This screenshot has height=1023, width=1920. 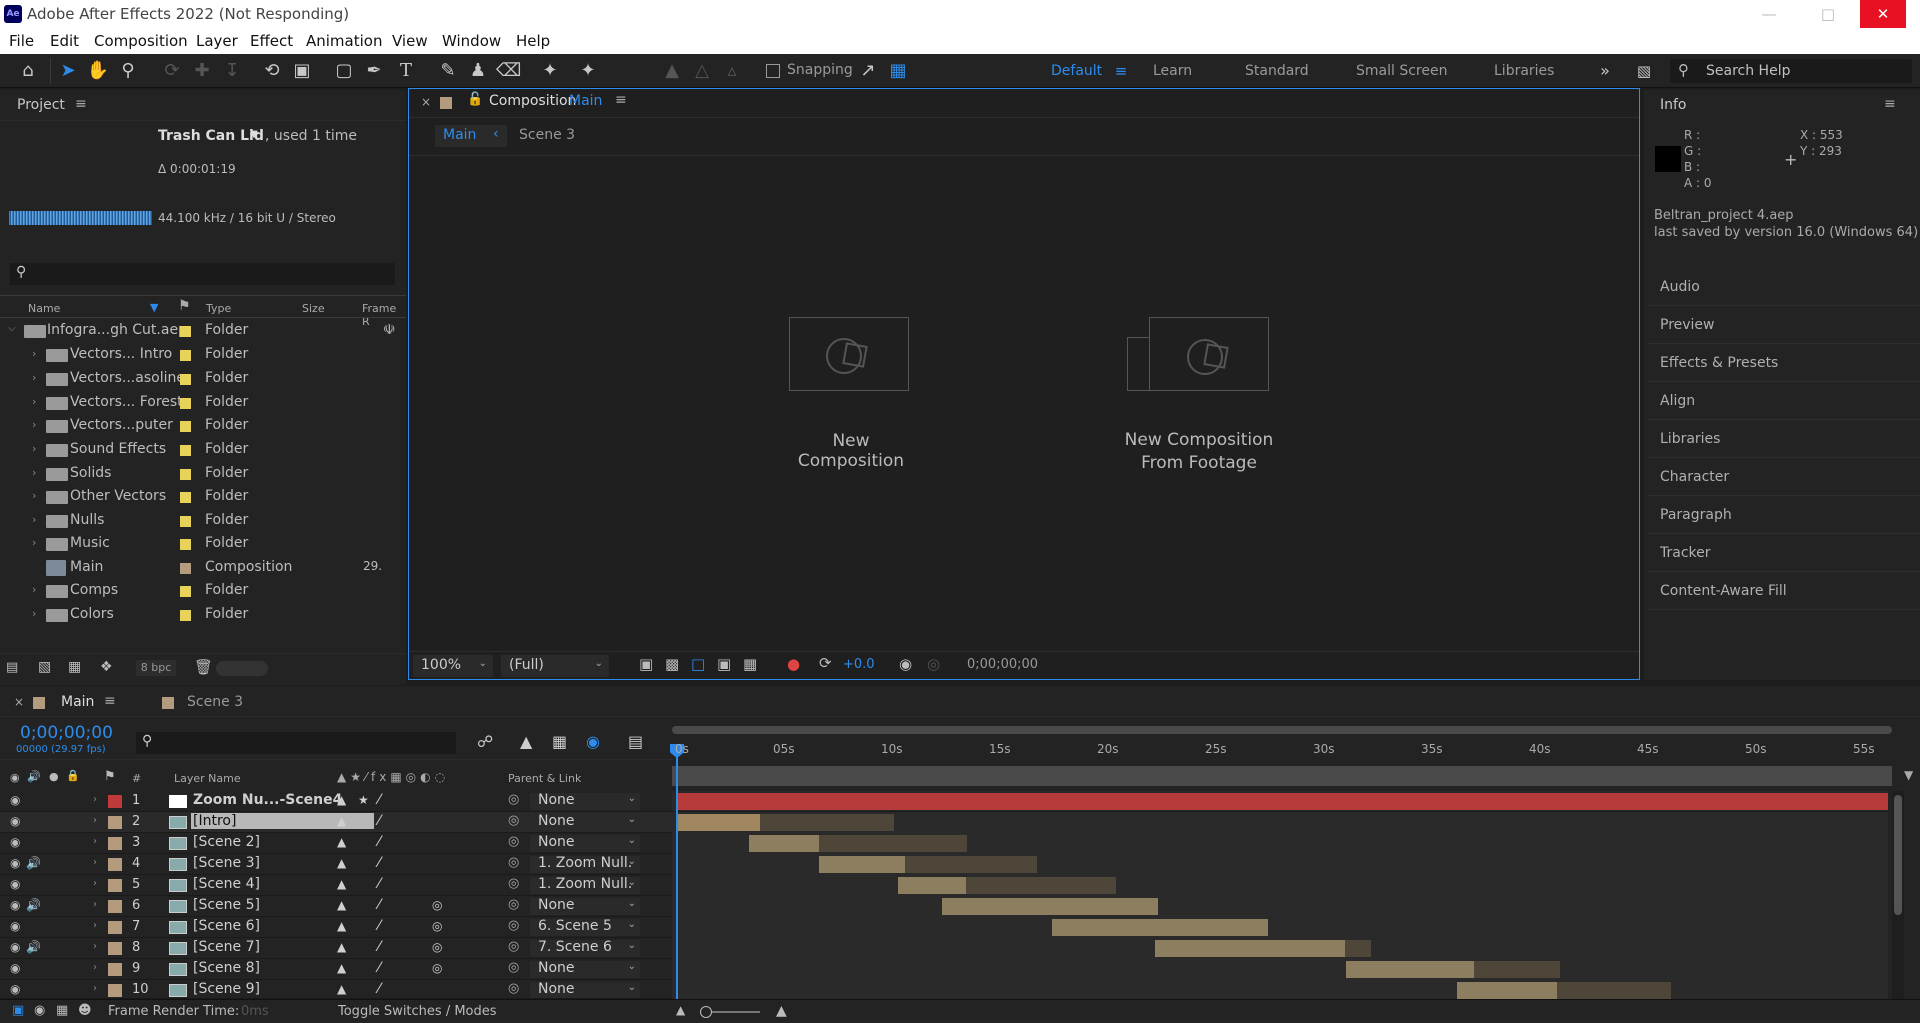 What do you see at coordinates (827, 822) in the screenshot?
I see `layer-bar-2-trim` at bounding box center [827, 822].